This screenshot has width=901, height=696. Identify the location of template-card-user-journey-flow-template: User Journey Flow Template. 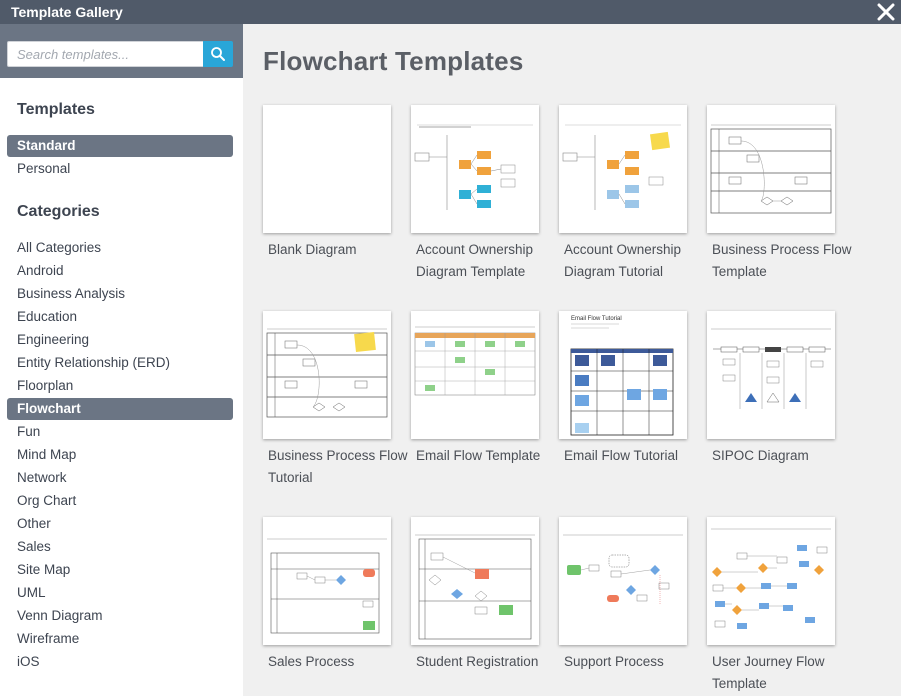
(772, 605).